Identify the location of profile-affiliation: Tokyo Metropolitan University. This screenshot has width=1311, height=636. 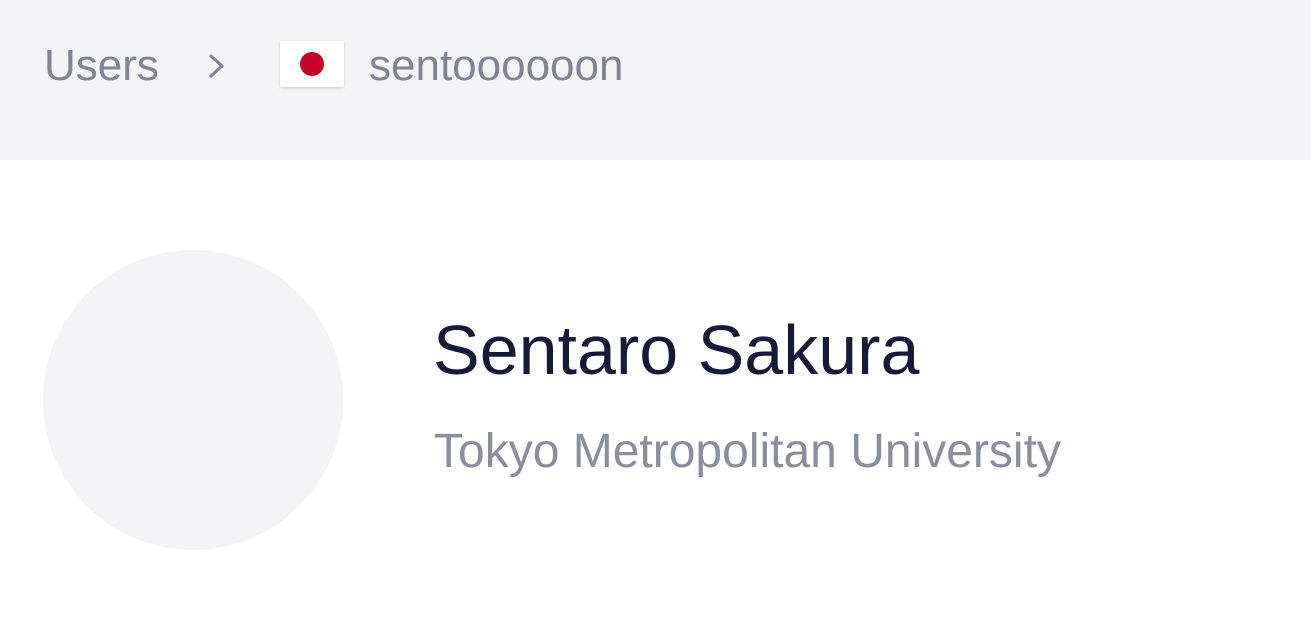
(747, 451).